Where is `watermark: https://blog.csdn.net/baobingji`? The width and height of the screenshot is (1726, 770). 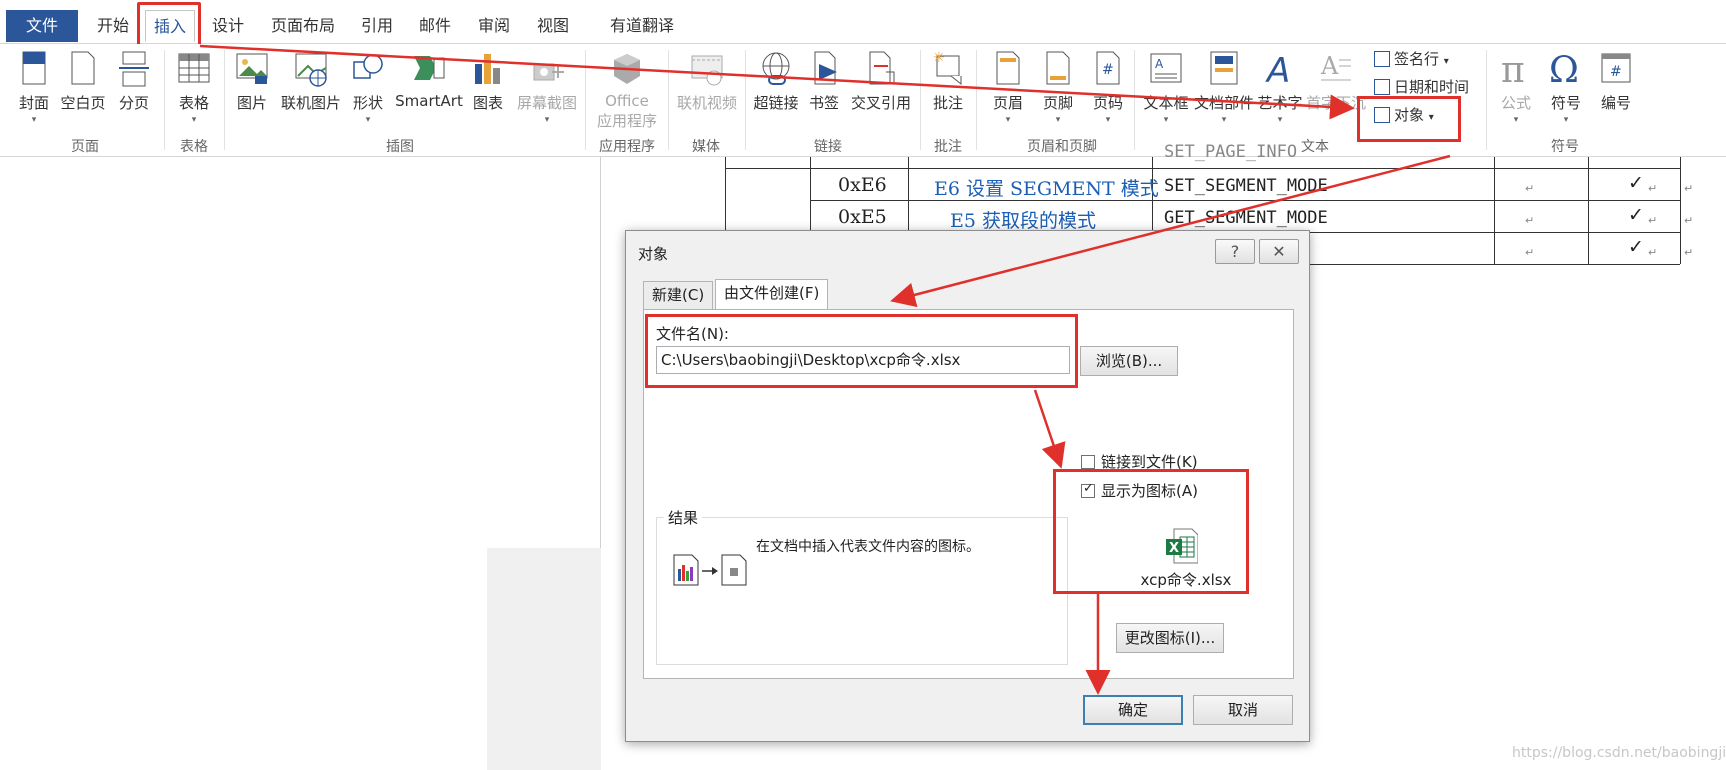
watermark: https://blog.csdn.net/baobingji is located at coordinates (1619, 753).